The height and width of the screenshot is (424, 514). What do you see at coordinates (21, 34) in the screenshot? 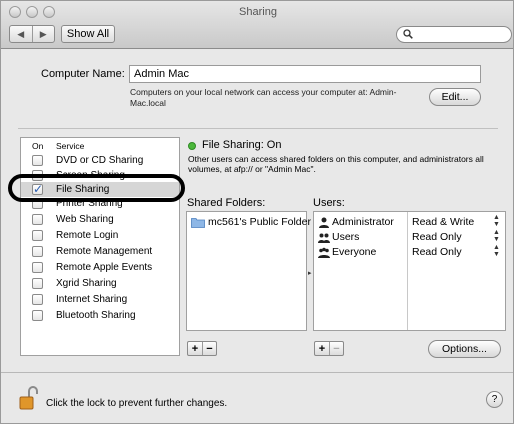
I see `back-arrow-icon: ◀` at bounding box center [21, 34].